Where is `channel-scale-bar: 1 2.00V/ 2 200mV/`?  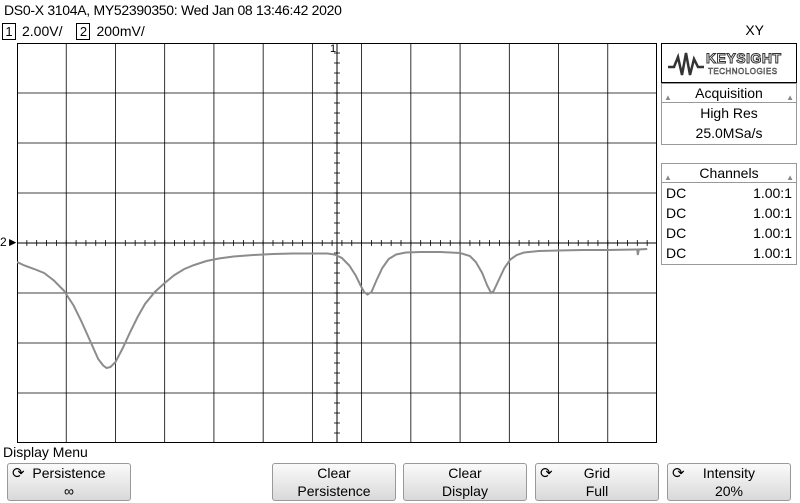 channel-scale-bar: 1 2.00V/ 2 200mV/ is located at coordinates (80, 31).